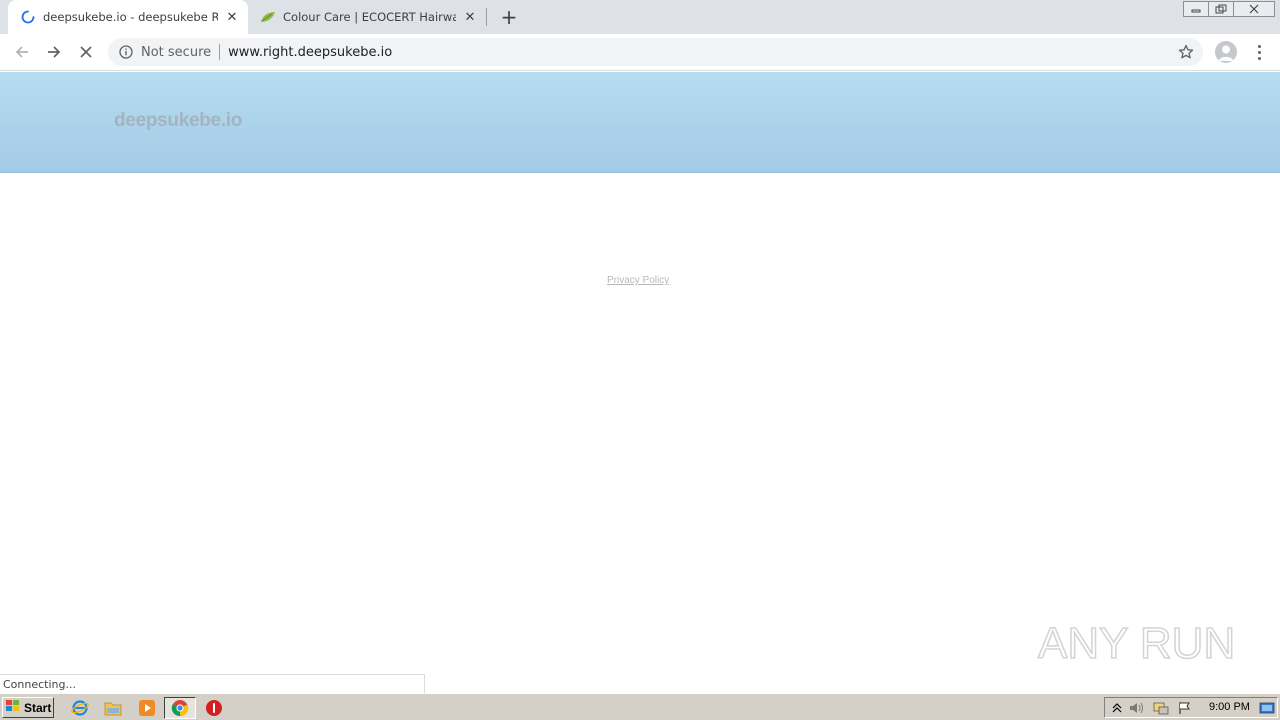 This screenshot has height=720, width=1280. Describe the element at coordinates (1254, 9) in the screenshot. I see `window-close-icon` at that location.